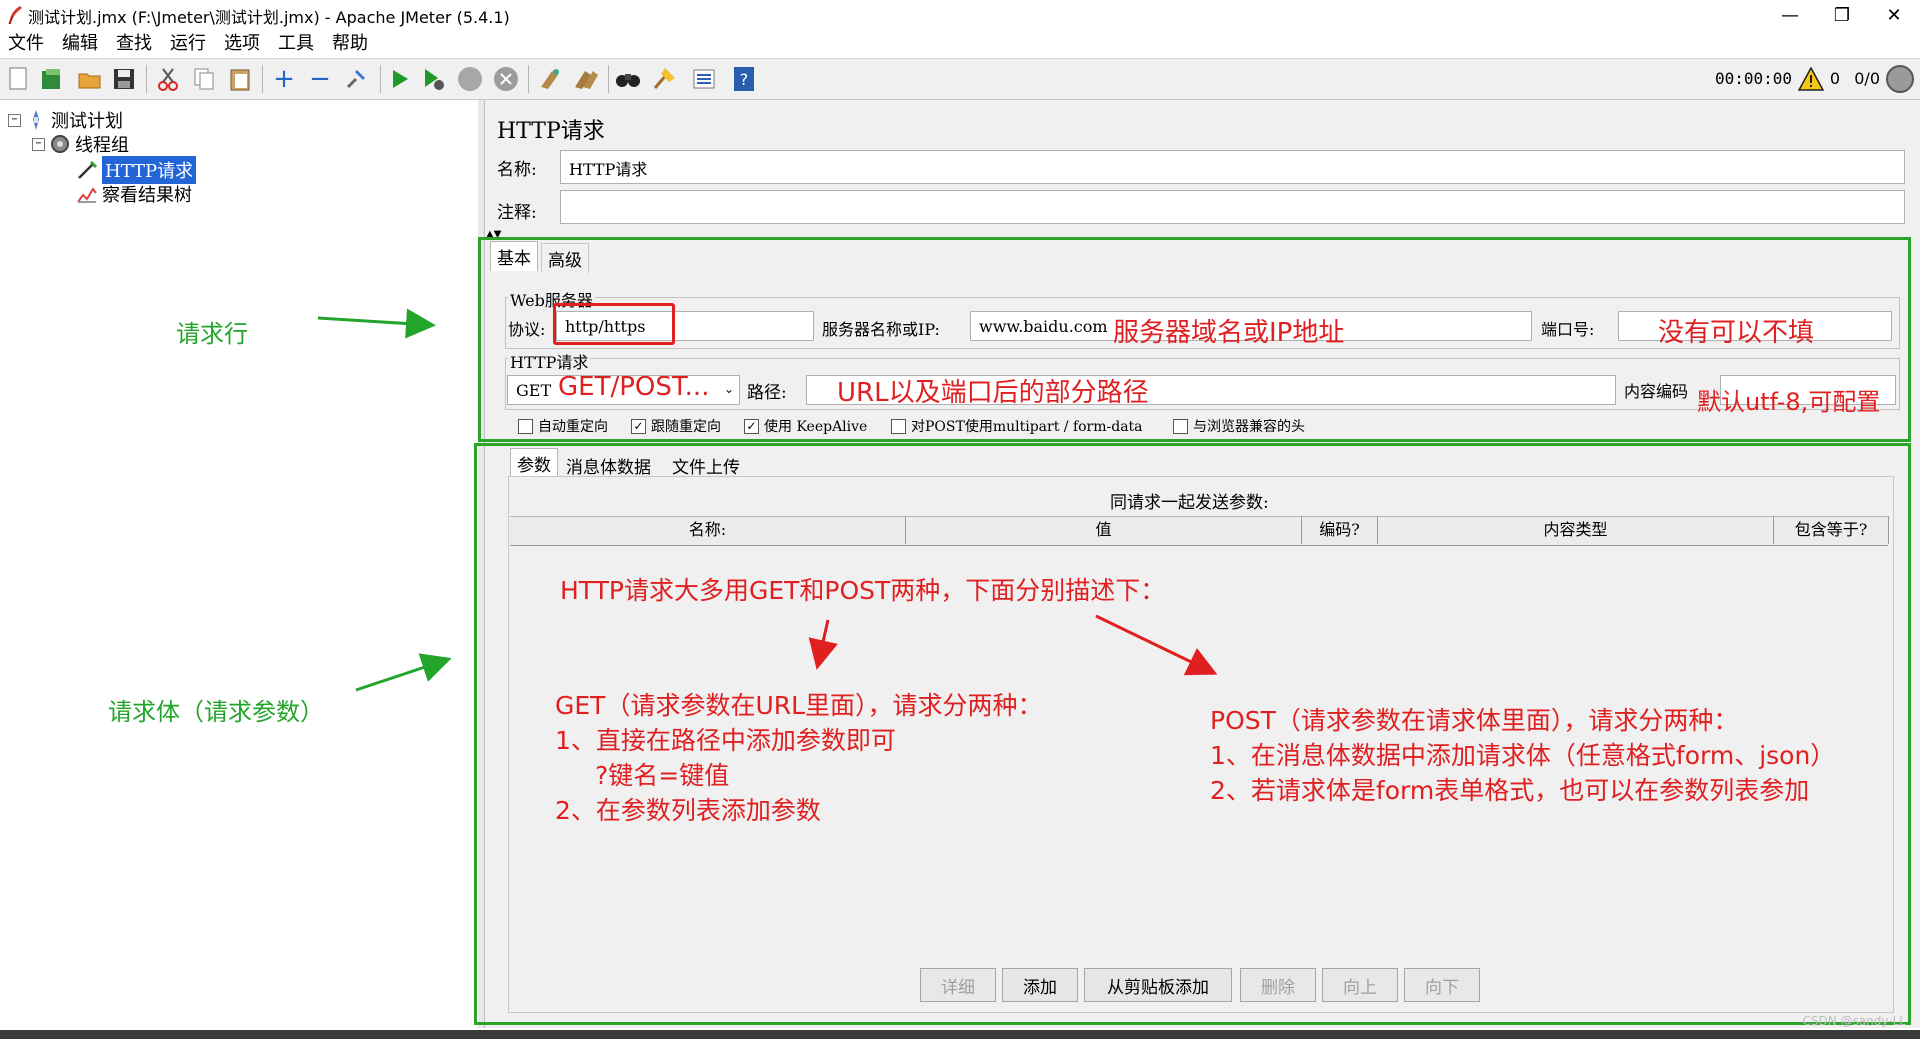 This screenshot has height=1039, width=1920. Describe the element at coordinates (60, 144) in the screenshot. I see `thread-group-icon` at that location.